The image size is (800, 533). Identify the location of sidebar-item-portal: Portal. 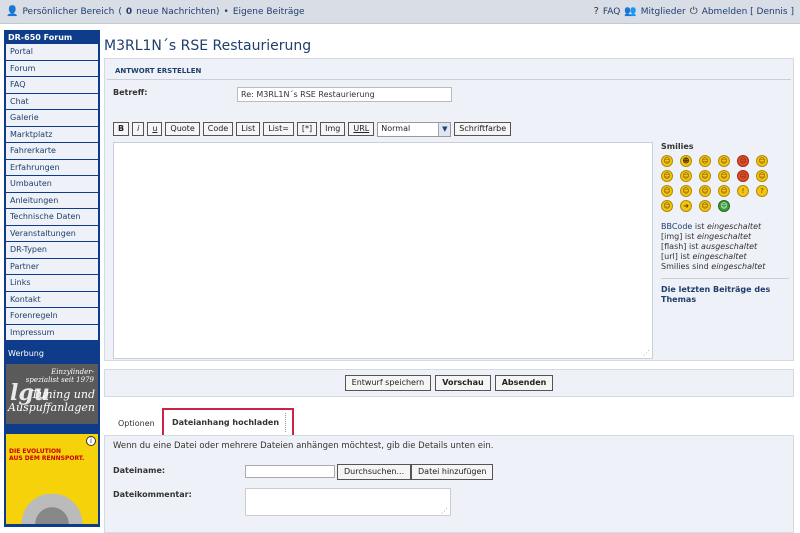
(52, 52).